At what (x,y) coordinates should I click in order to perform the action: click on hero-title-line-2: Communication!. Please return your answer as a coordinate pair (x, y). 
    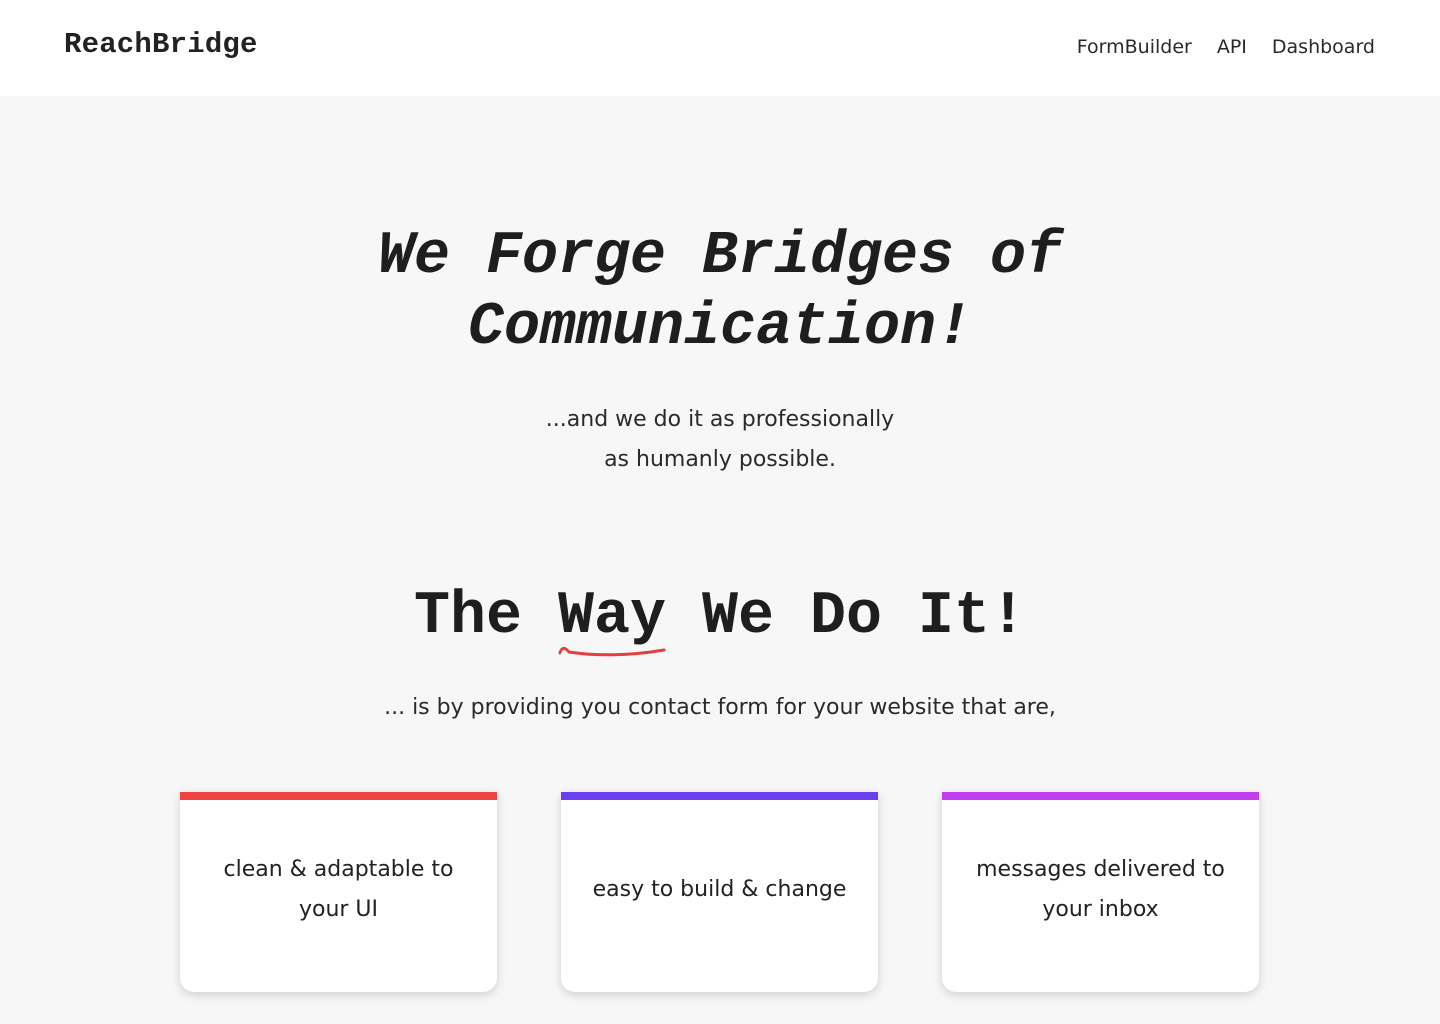
    Looking at the image, I should click on (720, 328).